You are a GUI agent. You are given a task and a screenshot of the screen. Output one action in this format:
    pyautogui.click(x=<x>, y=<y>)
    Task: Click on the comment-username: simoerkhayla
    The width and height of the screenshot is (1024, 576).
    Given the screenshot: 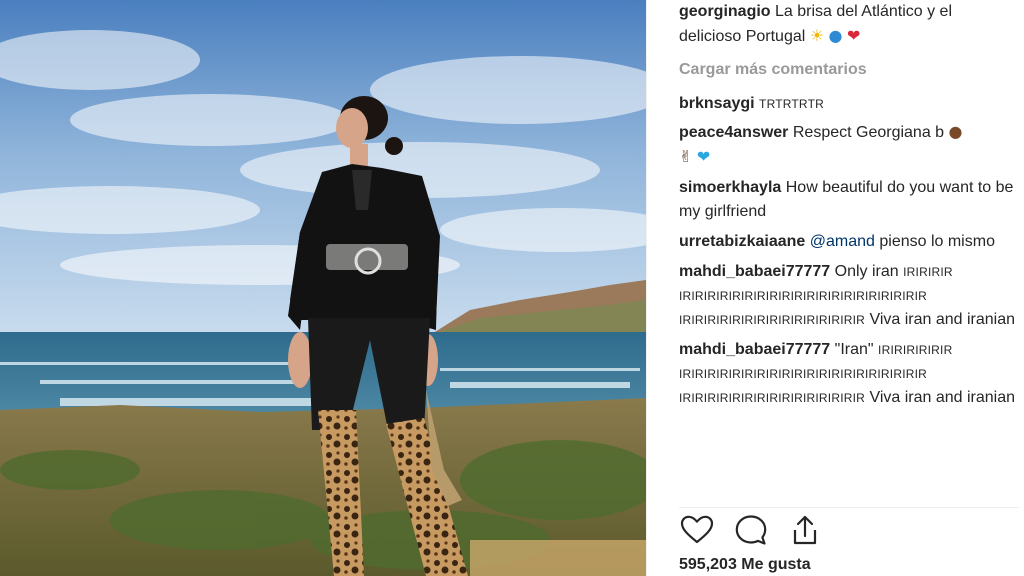 What is the action you would take?
    pyautogui.click(x=730, y=187)
    